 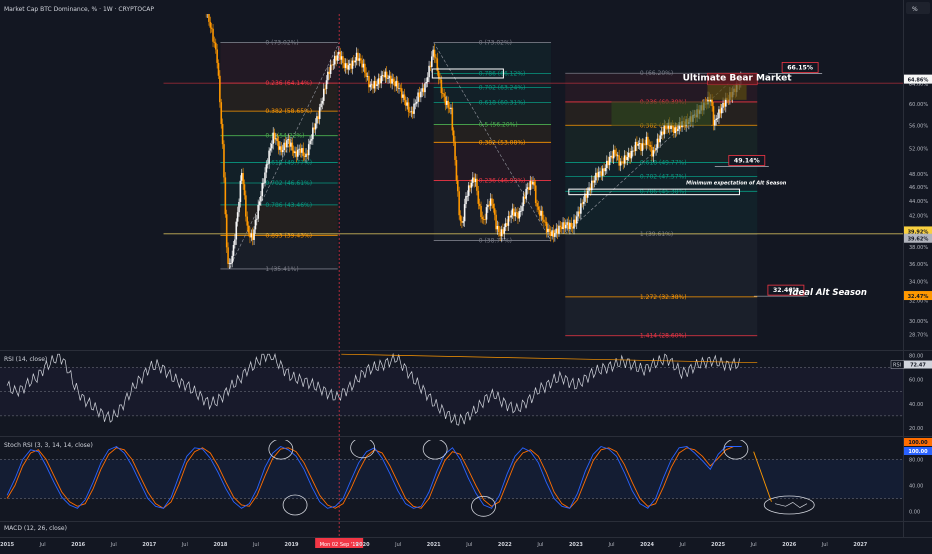 I want to click on price-axis-tick: 52.00%, so click(x=918, y=150).